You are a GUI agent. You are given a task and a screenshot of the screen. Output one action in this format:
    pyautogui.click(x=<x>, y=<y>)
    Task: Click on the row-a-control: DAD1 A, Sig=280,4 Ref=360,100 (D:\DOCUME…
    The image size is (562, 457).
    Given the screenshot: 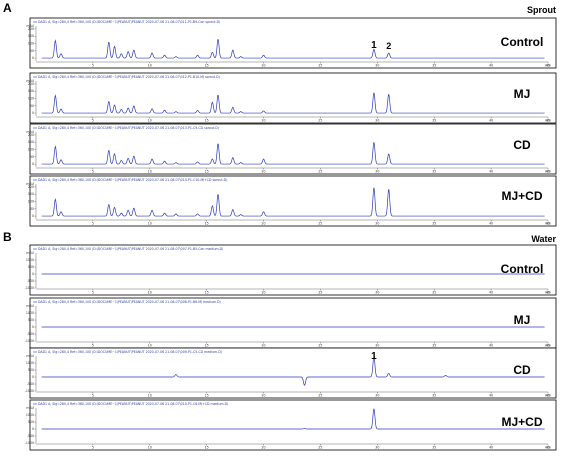 What is the action you would take?
    pyautogui.click(x=291, y=43)
    